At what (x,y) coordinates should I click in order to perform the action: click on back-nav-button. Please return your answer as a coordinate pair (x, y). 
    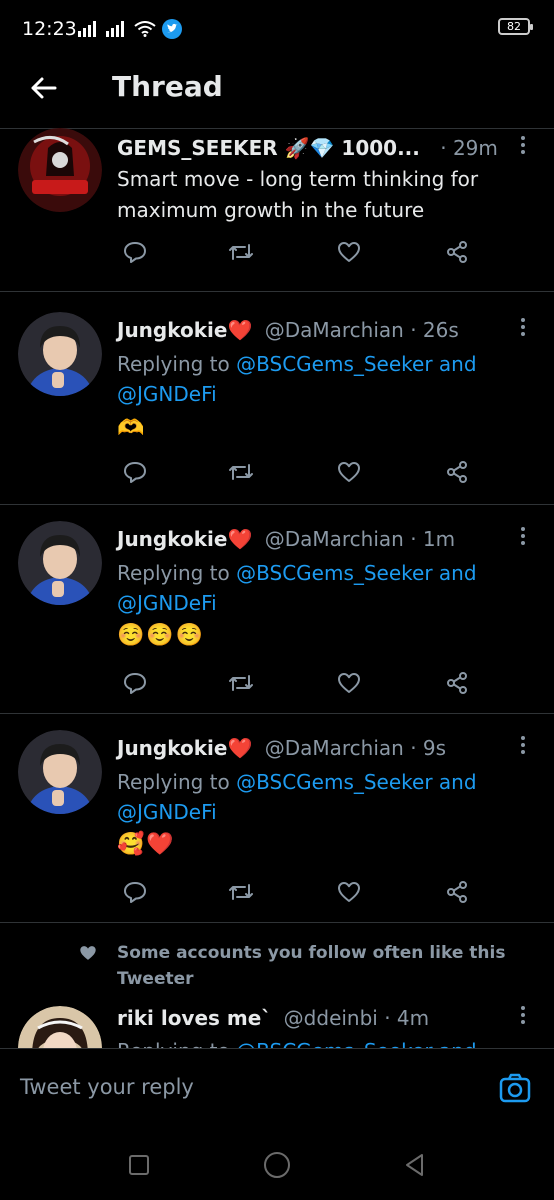
    Looking at the image, I should click on (415, 1165).